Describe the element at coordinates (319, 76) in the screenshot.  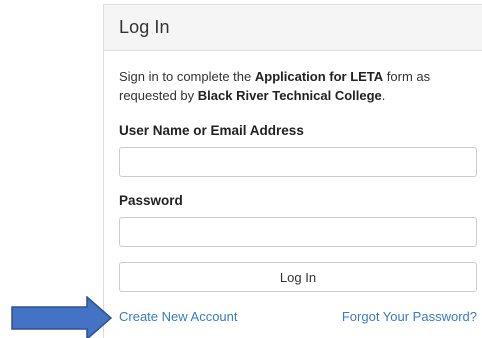
I see `intro-form-name: Application for LETA` at that location.